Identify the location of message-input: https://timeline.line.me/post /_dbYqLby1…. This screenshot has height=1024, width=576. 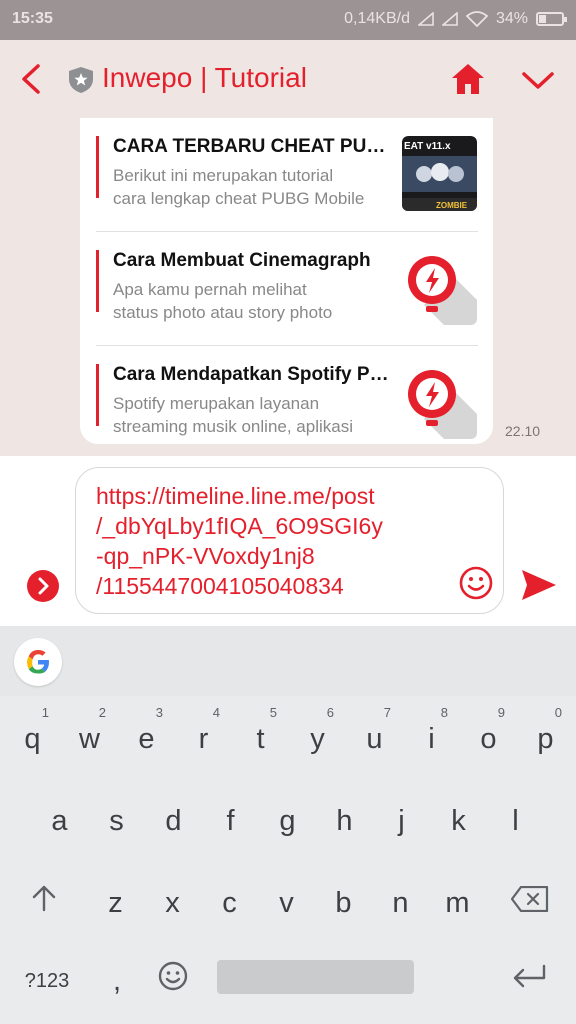
(289, 540).